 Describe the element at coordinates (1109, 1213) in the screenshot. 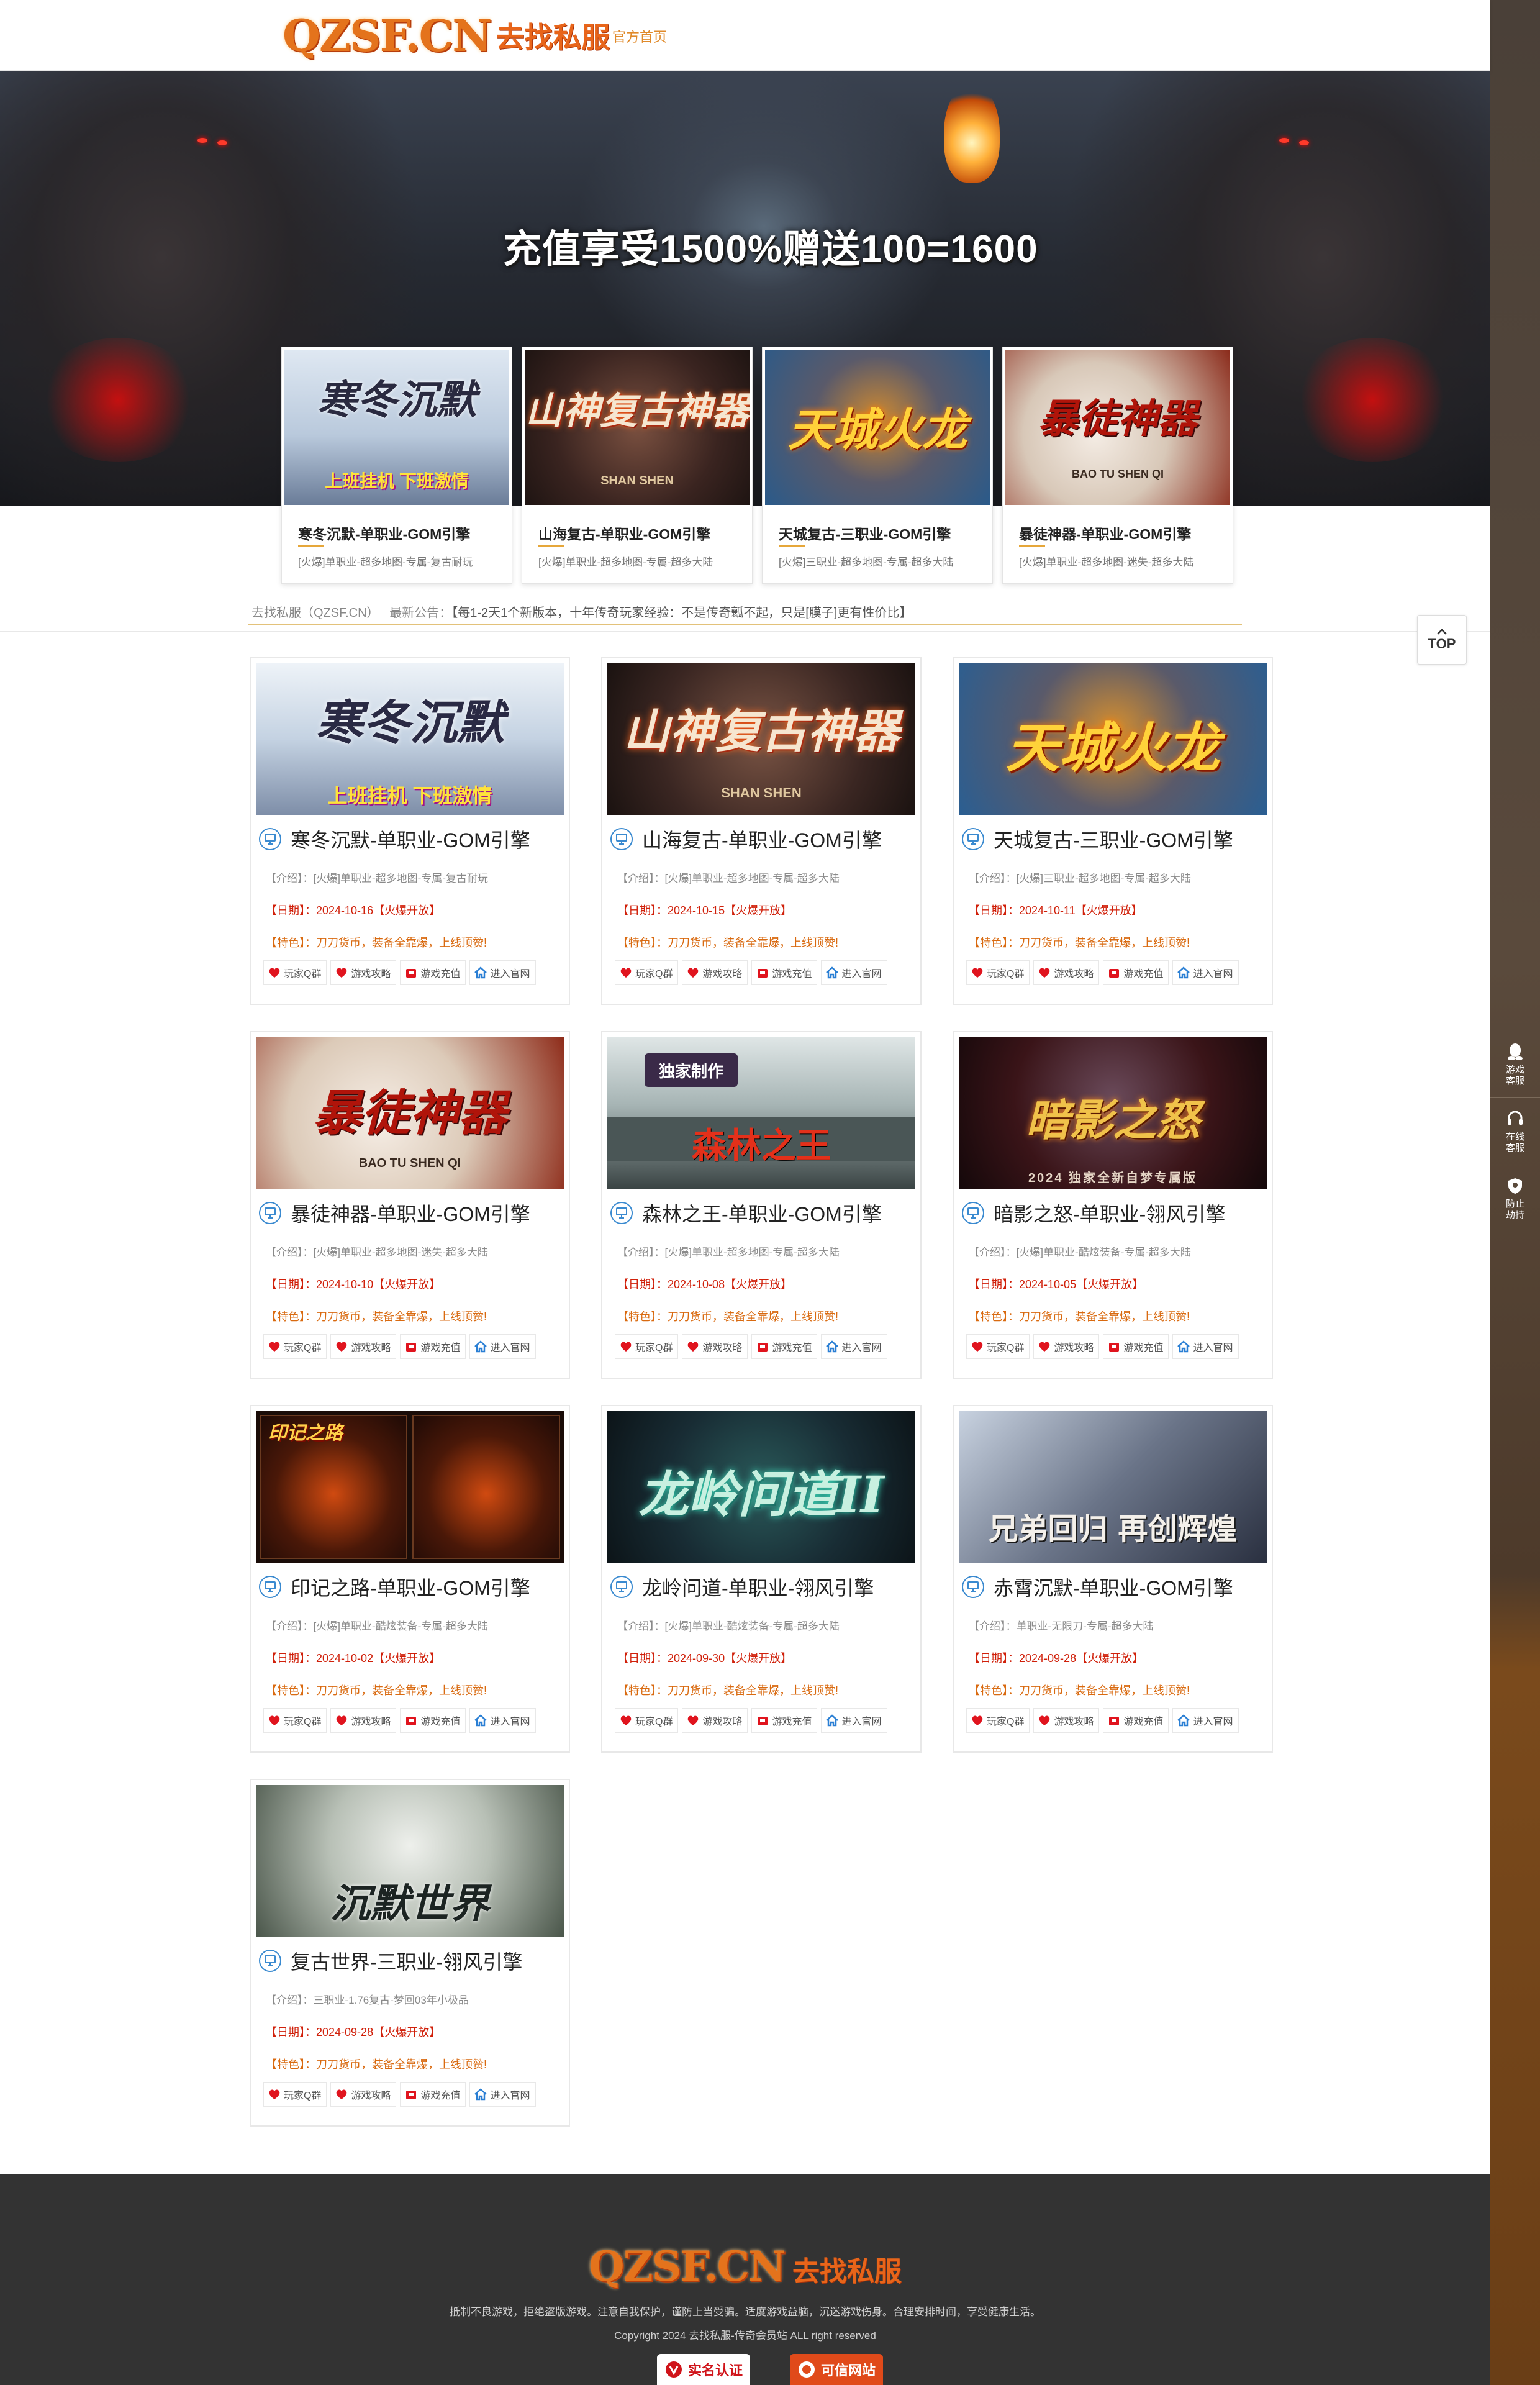

I see `game-title: 暗影之怒-单职业-翎风引擎` at that location.